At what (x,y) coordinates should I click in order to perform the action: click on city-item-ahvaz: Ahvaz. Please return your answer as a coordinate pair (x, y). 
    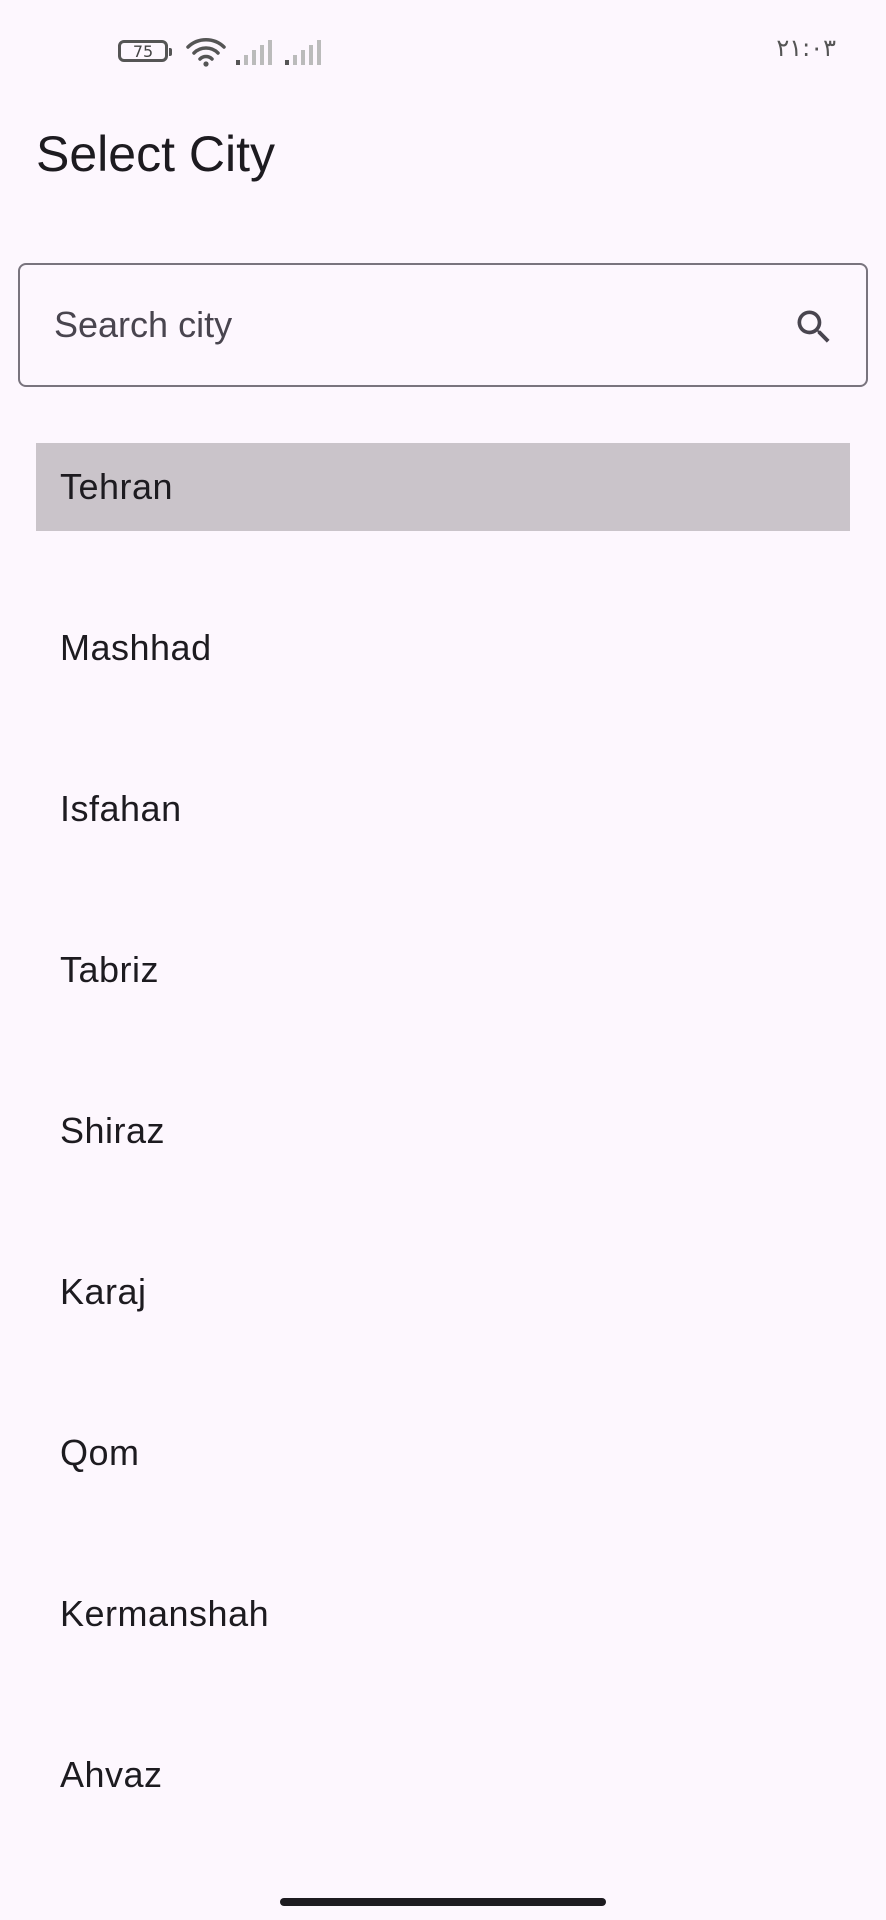
    Looking at the image, I should click on (443, 1775).